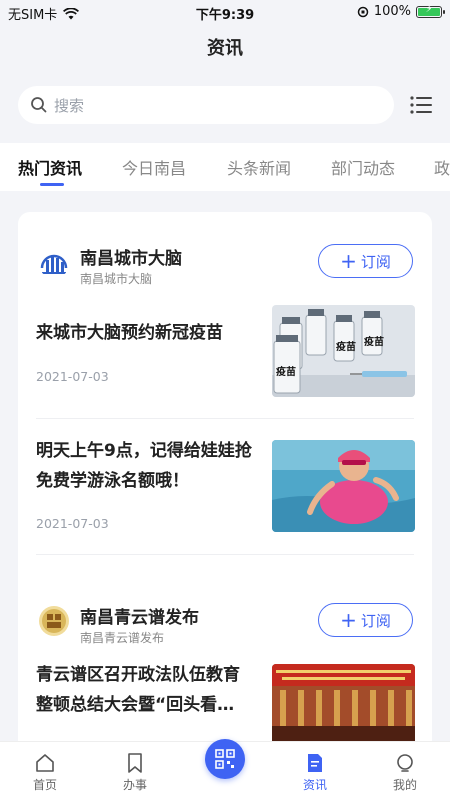  What do you see at coordinates (343, 708) in the screenshot?
I see `meeting-thumbnail` at bounding box center [343, 708].